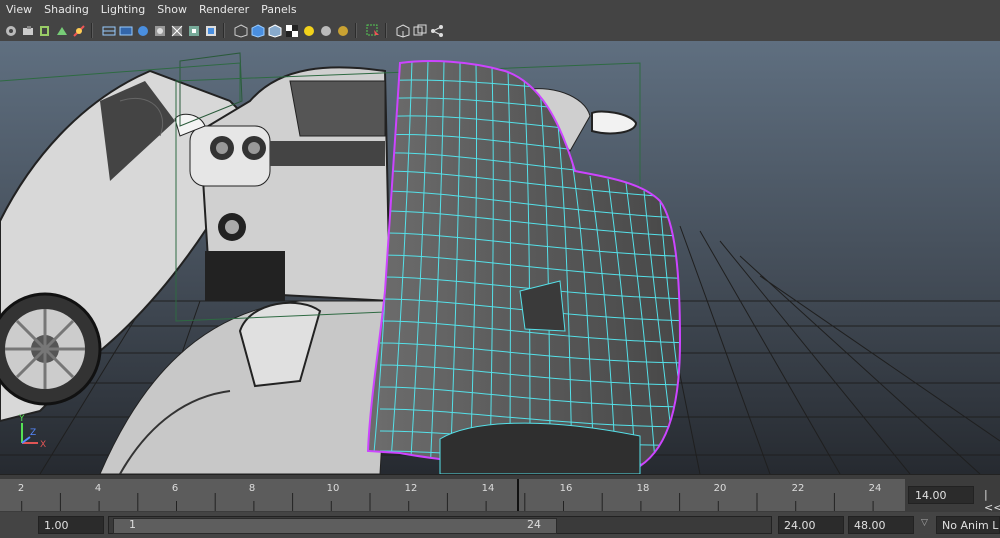 The height and width of the screenshot is (538, 1000). I want to click on menu-lighting: Lighting, so click(123, 10).